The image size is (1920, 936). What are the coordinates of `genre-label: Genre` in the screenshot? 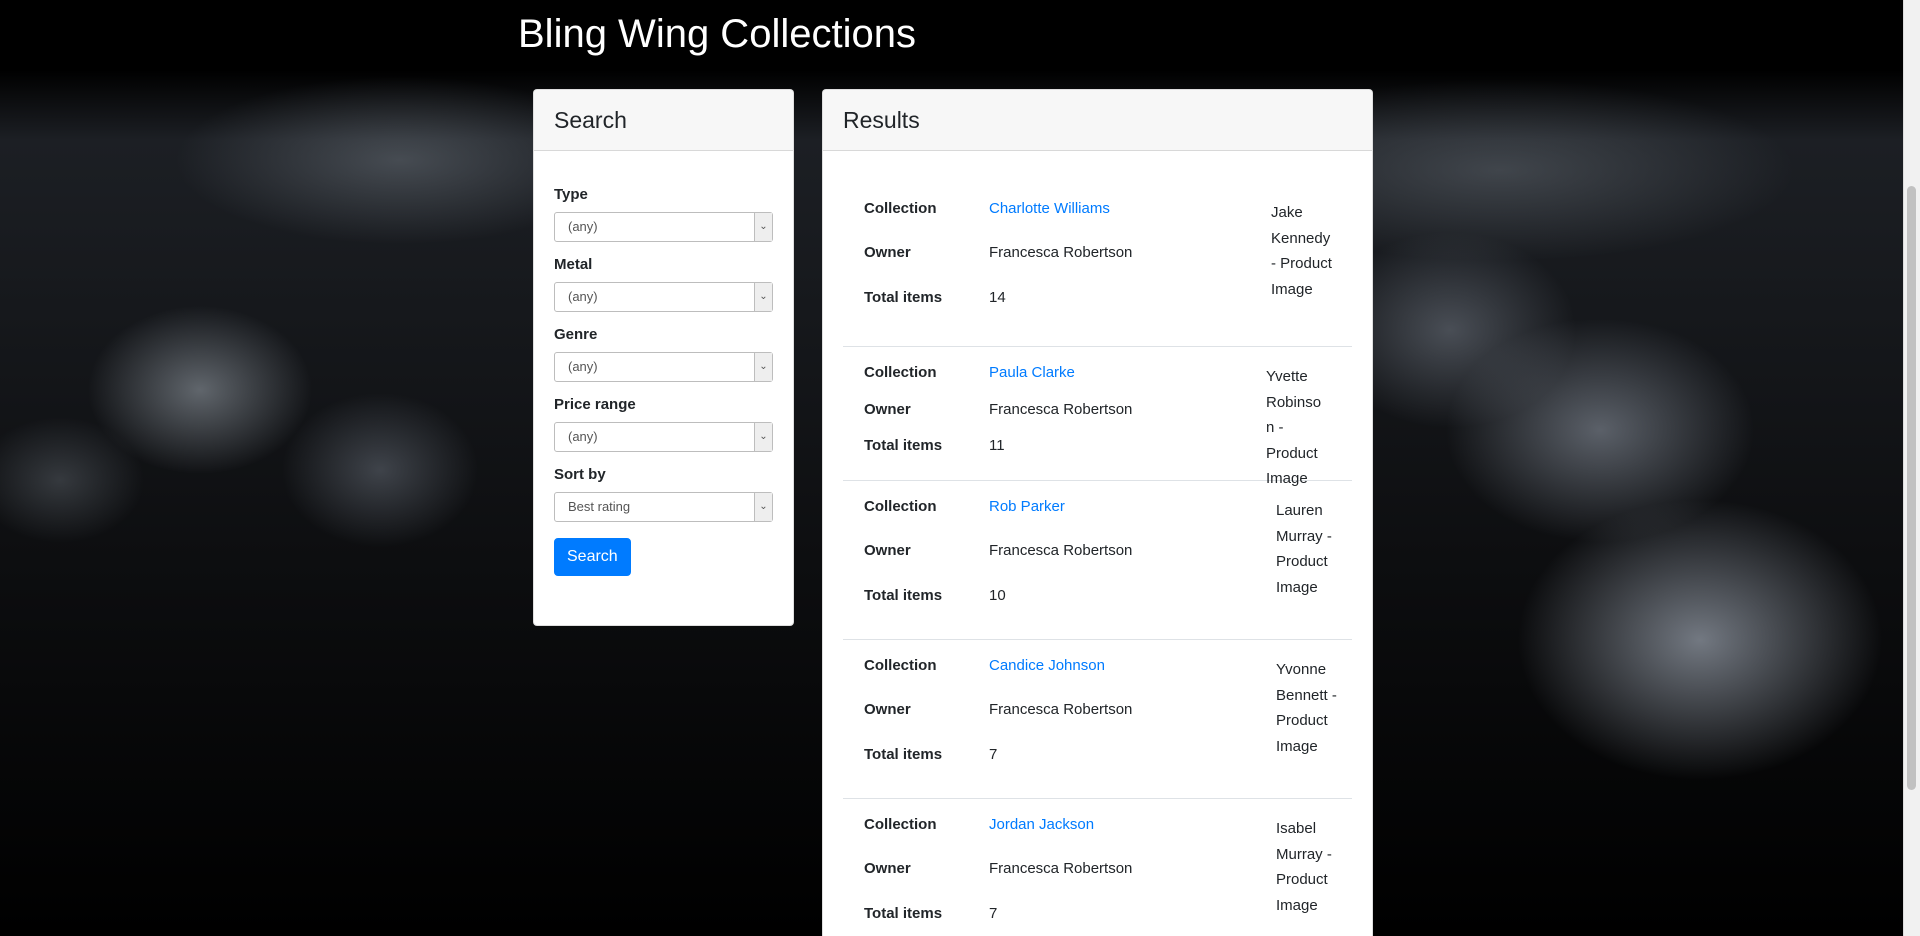 It's located at (576, 334).